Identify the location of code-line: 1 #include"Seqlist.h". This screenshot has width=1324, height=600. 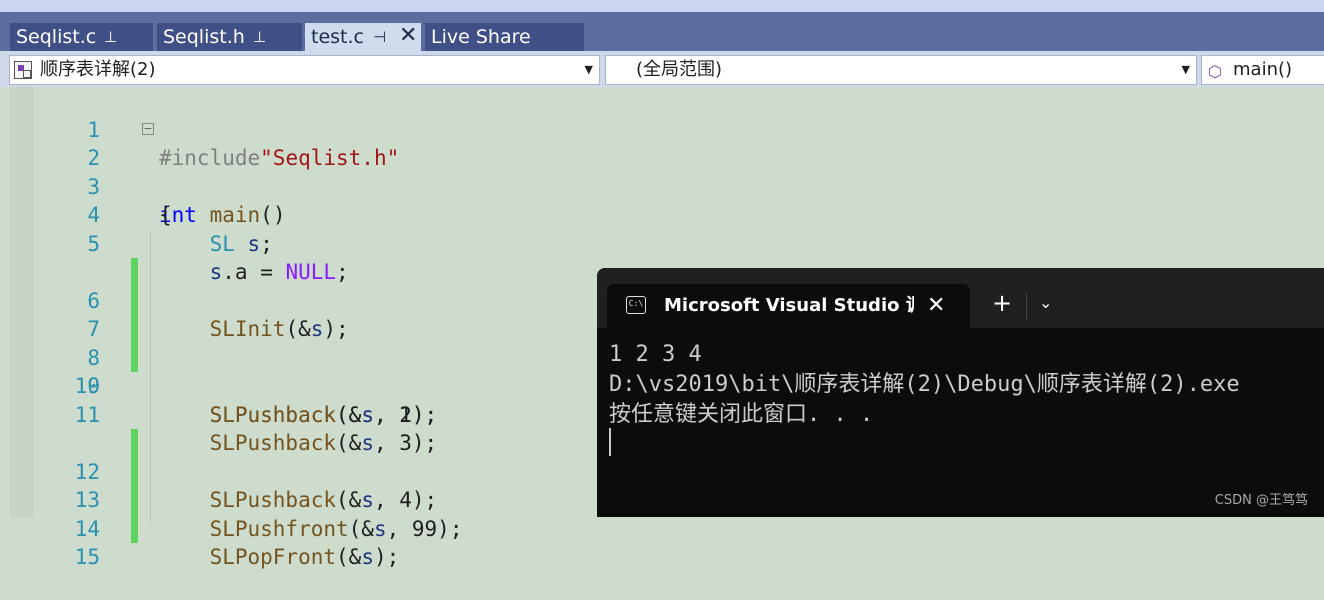
(662, 129).